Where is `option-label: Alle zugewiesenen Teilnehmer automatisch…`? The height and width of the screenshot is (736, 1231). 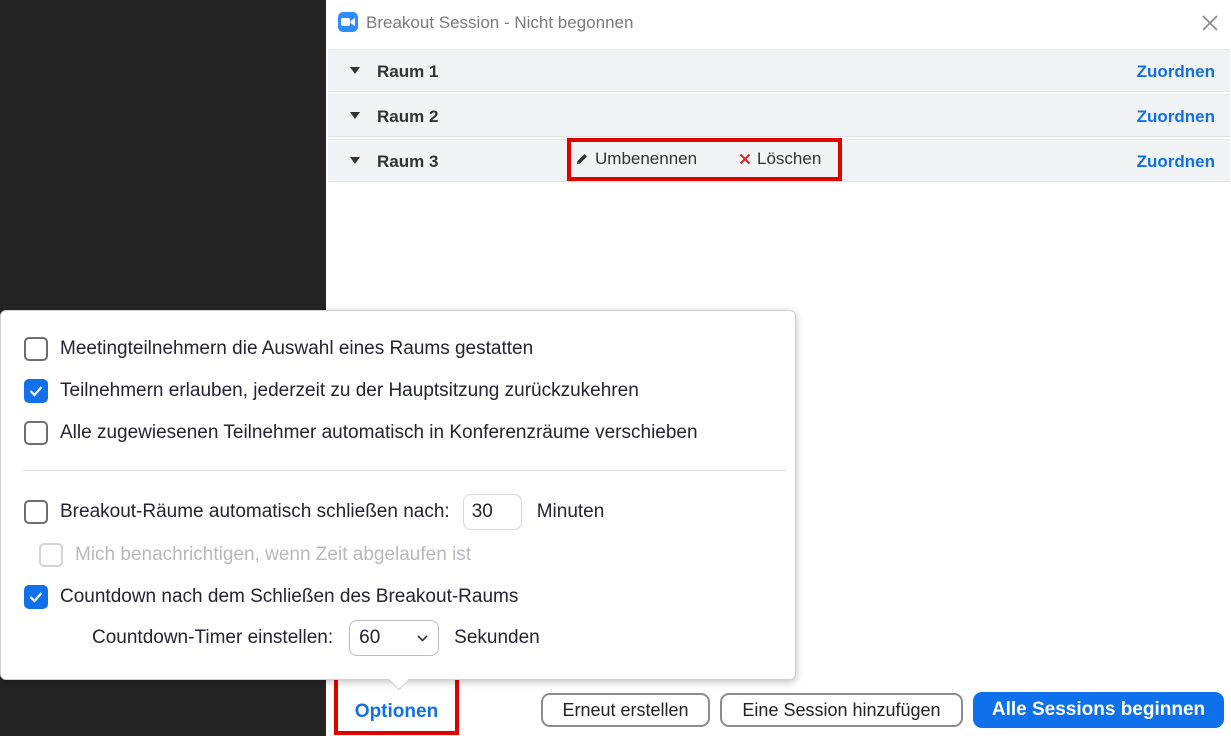 option-label: Alle zugewiesenen Teilnehmer automatisch… is located at coordinates (379, 432).